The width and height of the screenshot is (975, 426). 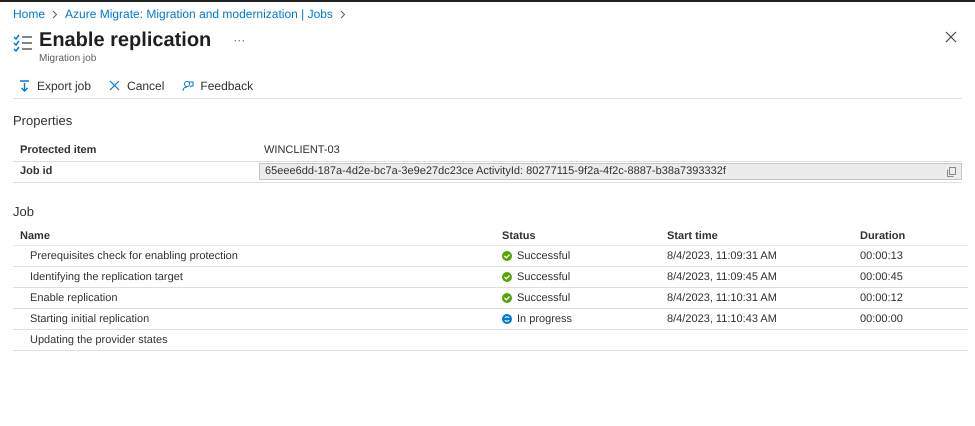 What do you see at coordinates (89, 319) in the screenshot?
I see `table-cell-text: Starting initial replication` at bounding box center [89, 319].